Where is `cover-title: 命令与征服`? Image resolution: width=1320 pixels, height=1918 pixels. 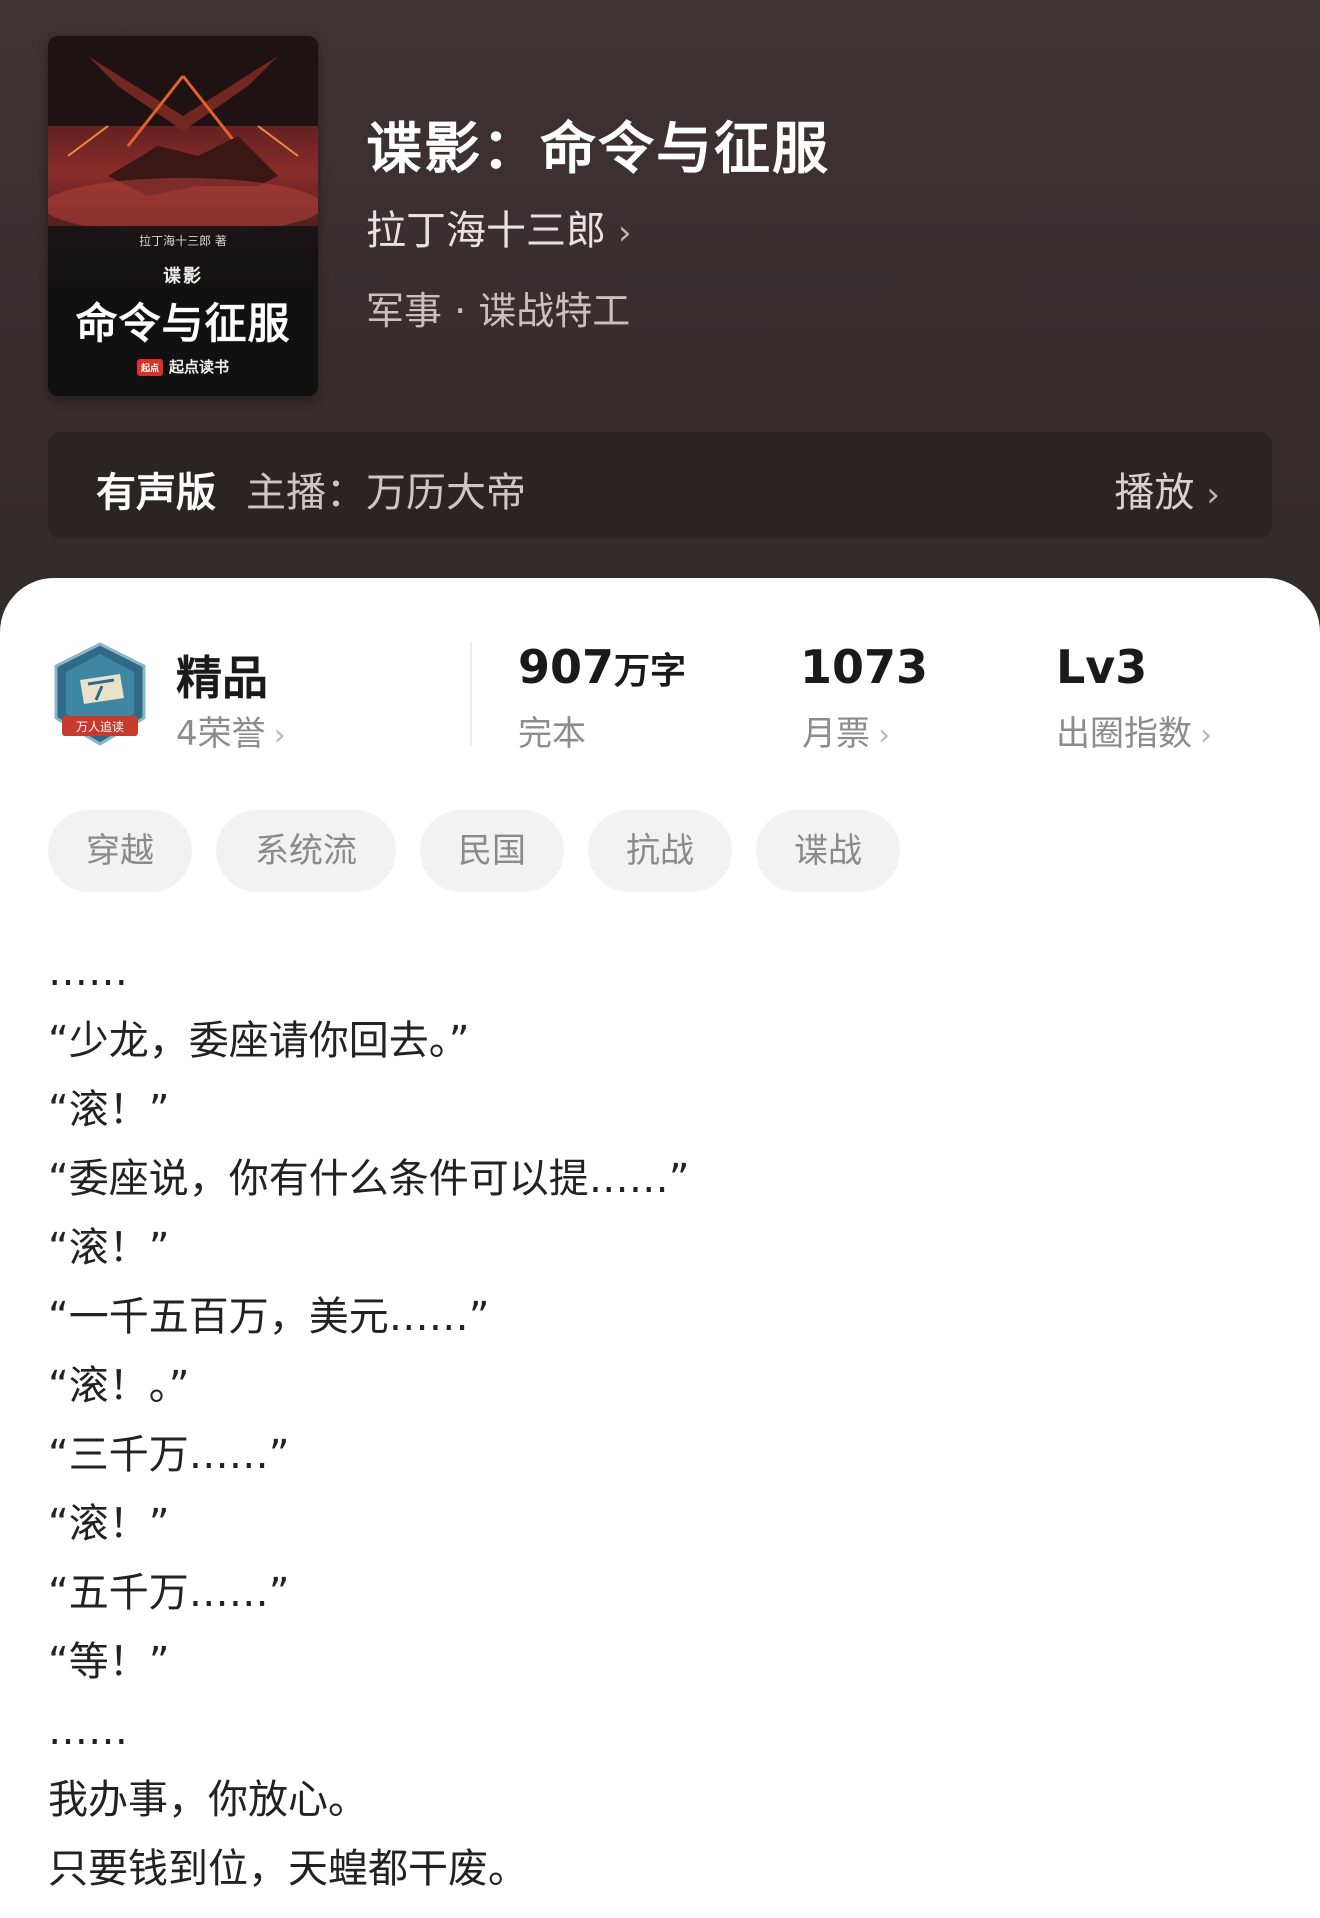
cover-title: 命令与征服 is located at coordinates (183, 323).